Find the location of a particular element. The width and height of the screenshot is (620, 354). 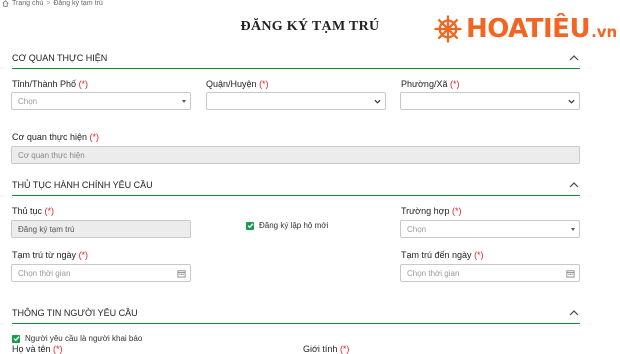

agency-placeholder: Cơ quan thực hiện is located at coordinates (51, 155).